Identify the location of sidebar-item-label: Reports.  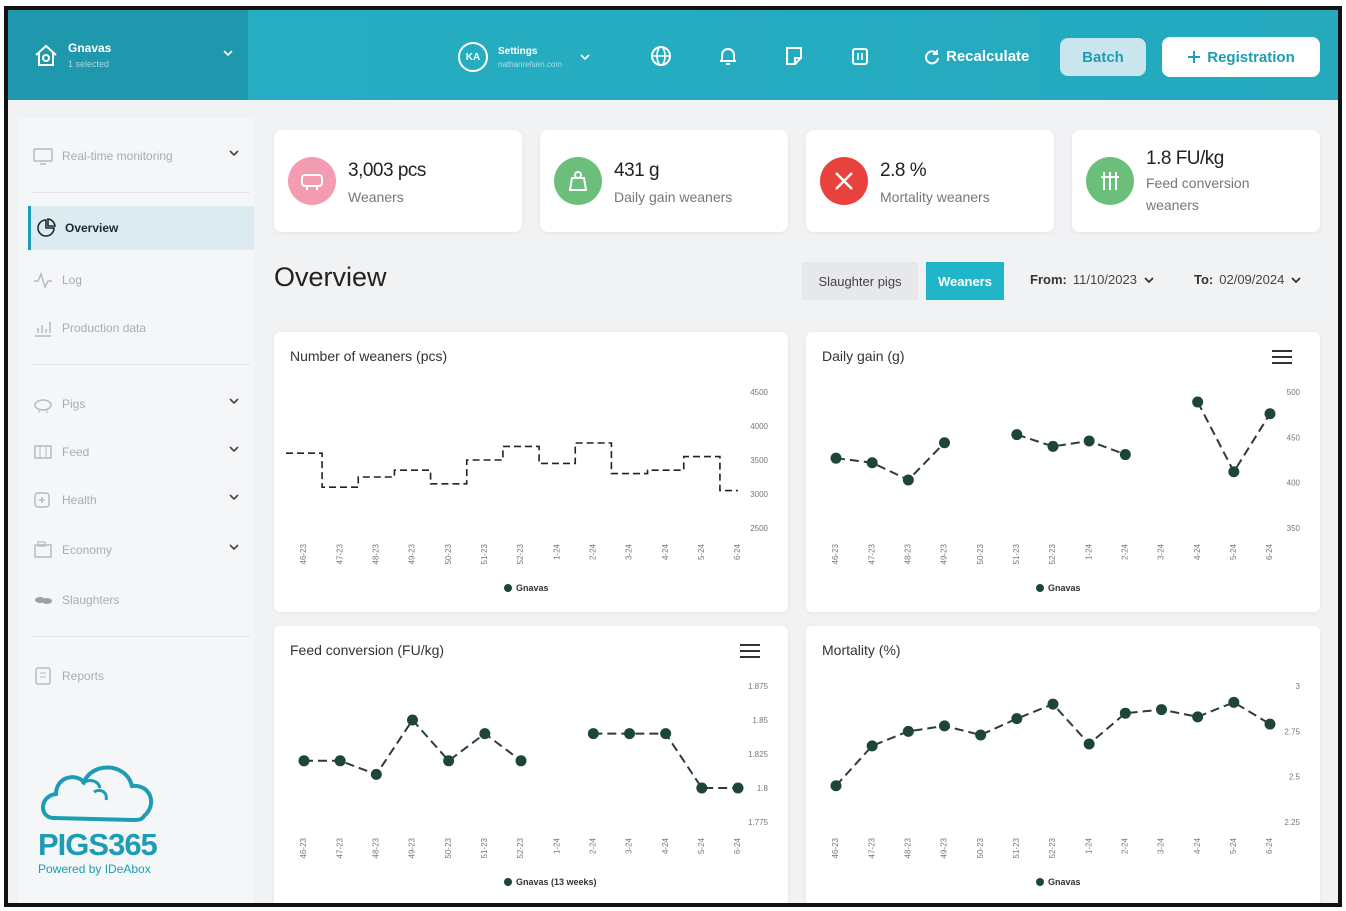
(83, 676).